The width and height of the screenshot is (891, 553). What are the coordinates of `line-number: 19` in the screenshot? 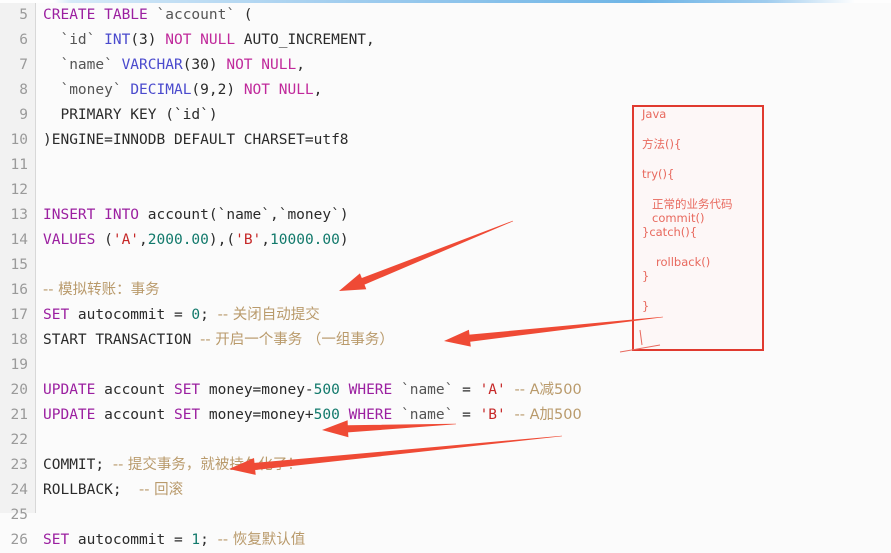 It's located at (19, 365).